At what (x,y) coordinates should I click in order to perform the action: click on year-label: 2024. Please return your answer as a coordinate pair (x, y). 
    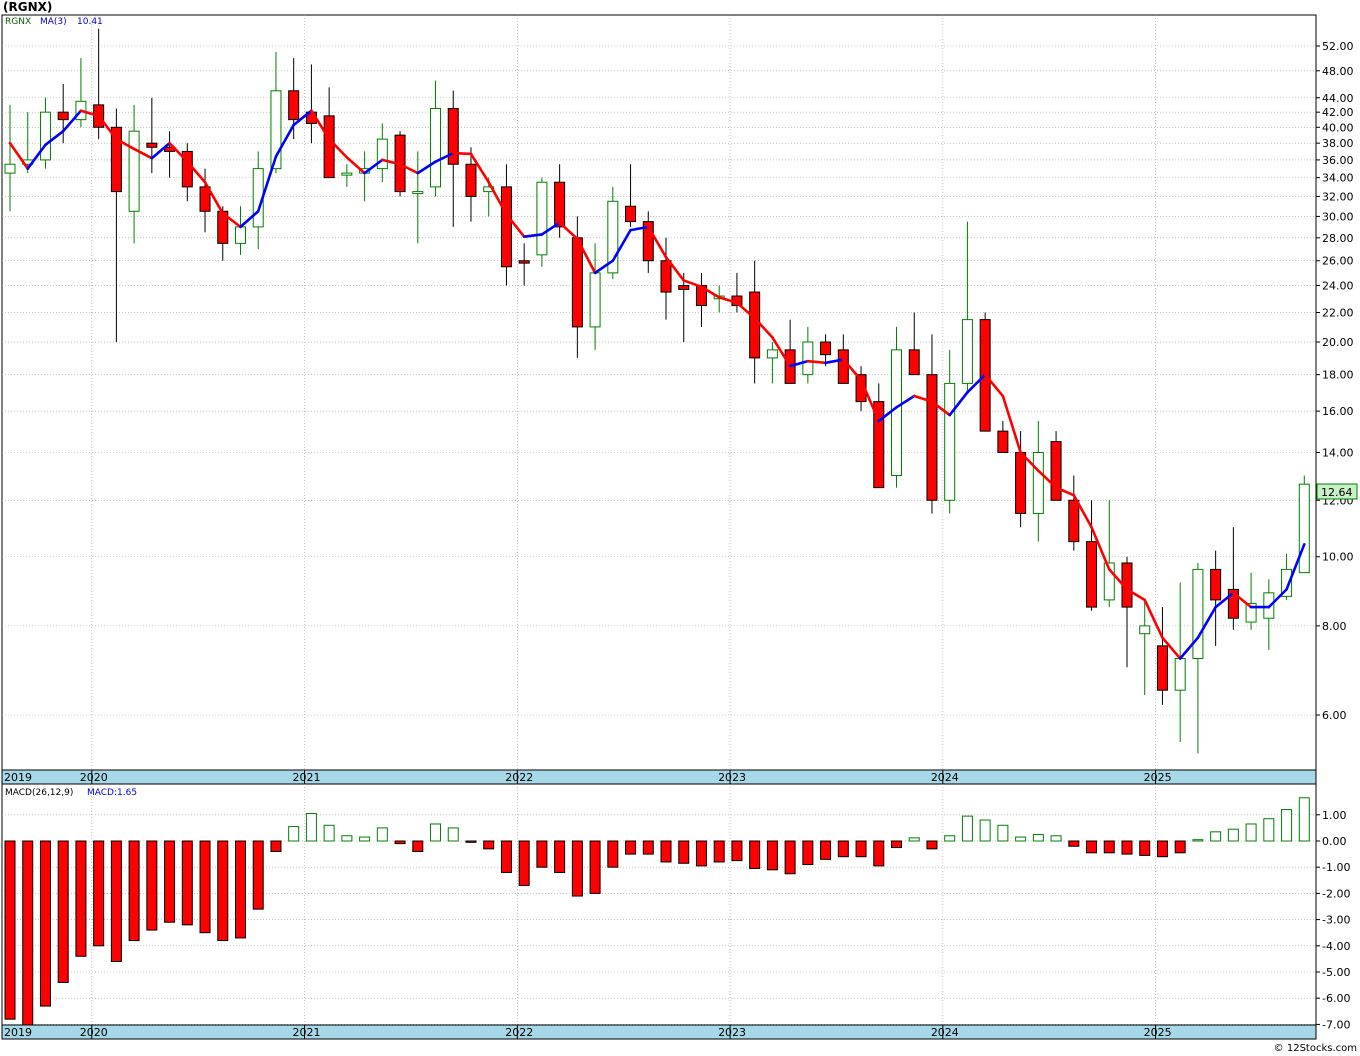
    Looking at the image, I should click on (945, 777).